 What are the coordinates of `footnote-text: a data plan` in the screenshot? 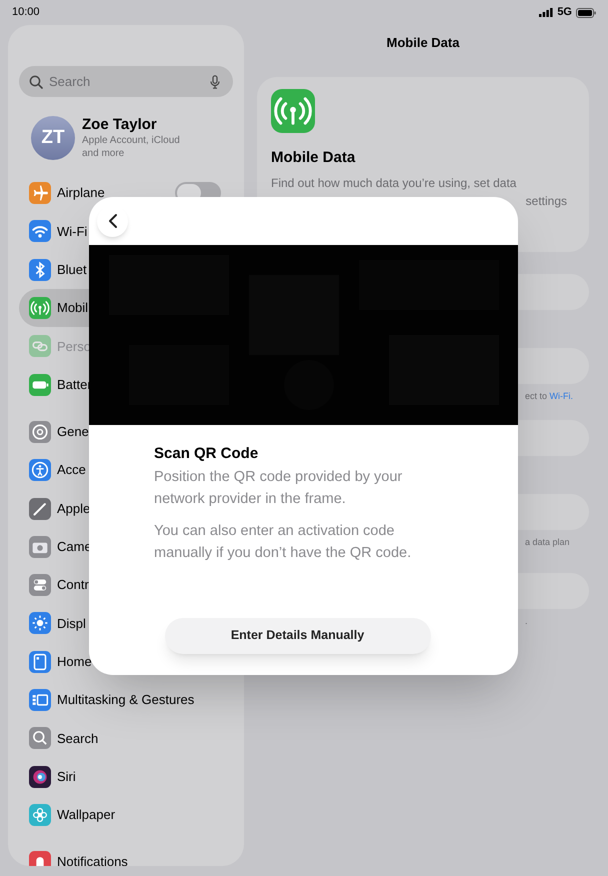 It's located at (547, 542).